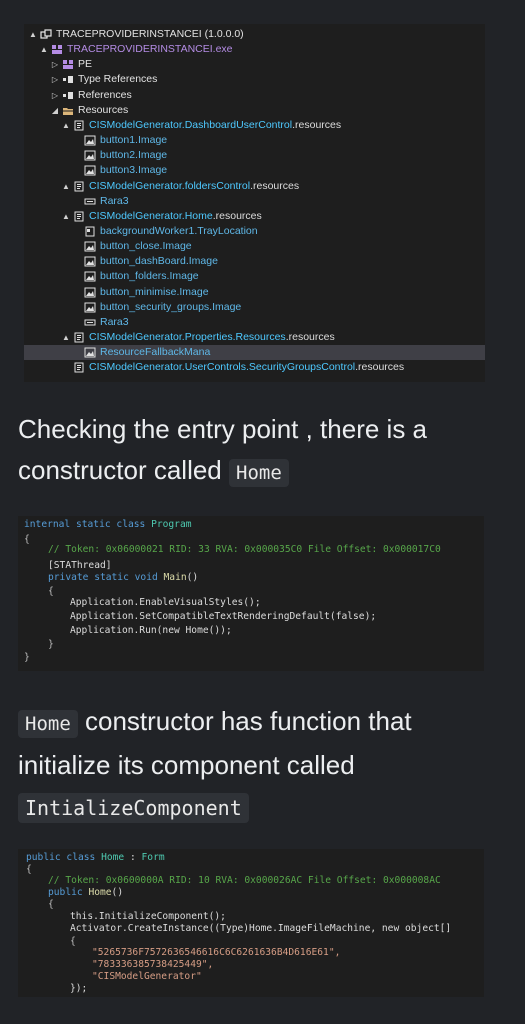 Image resolution: width=525 pixels, height=1024 pixels. I want to click on tree-node: button_dashBoard.Image, so click(254, 261).